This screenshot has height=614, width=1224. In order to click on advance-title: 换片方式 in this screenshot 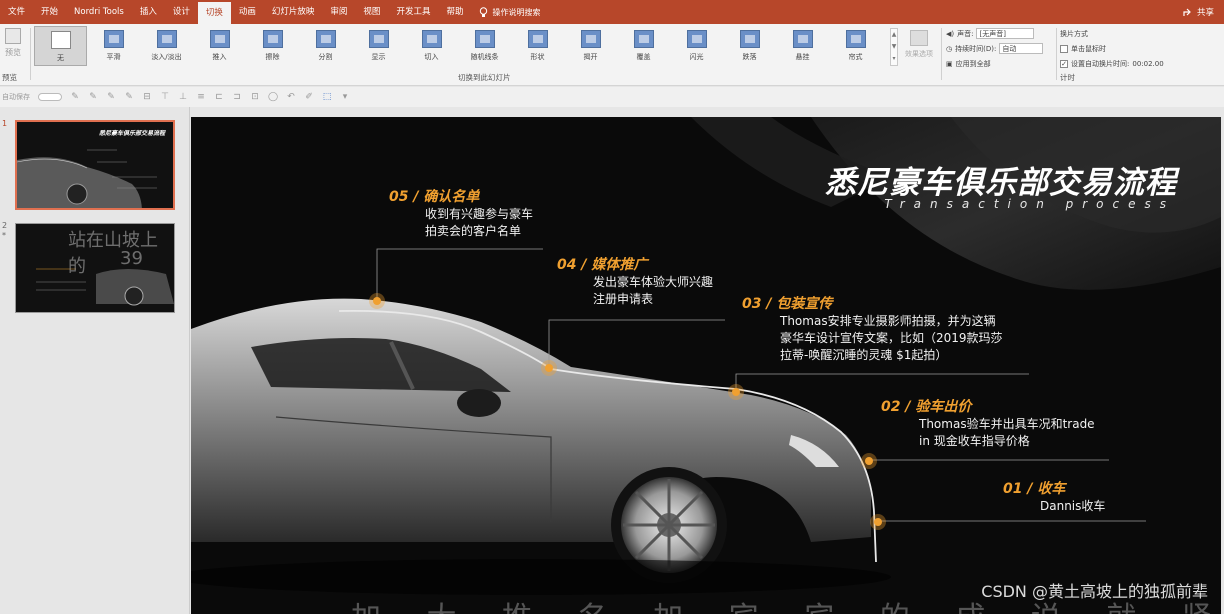, I will do `click(1074, 33)`.